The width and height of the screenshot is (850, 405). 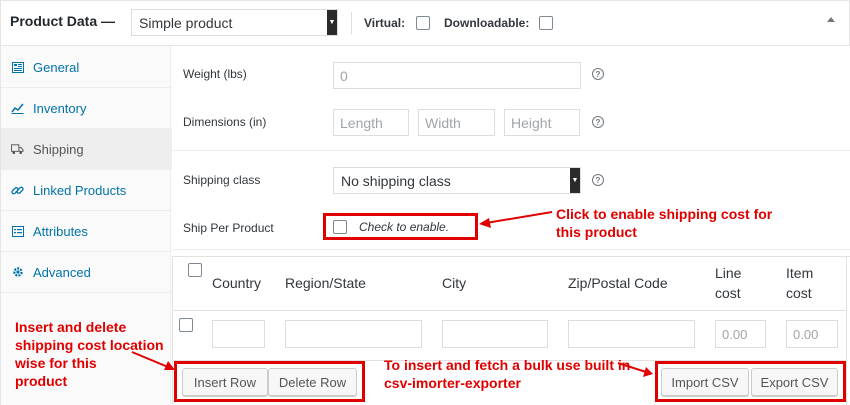 What do you see at coordinates (150, 359) in the screenshot?
I see `arrow-rows` at bounding box center [150, 359].